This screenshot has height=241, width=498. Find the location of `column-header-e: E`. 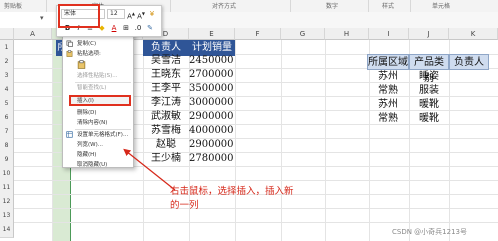

column-header-e: E is located at coordinates (212, 34).